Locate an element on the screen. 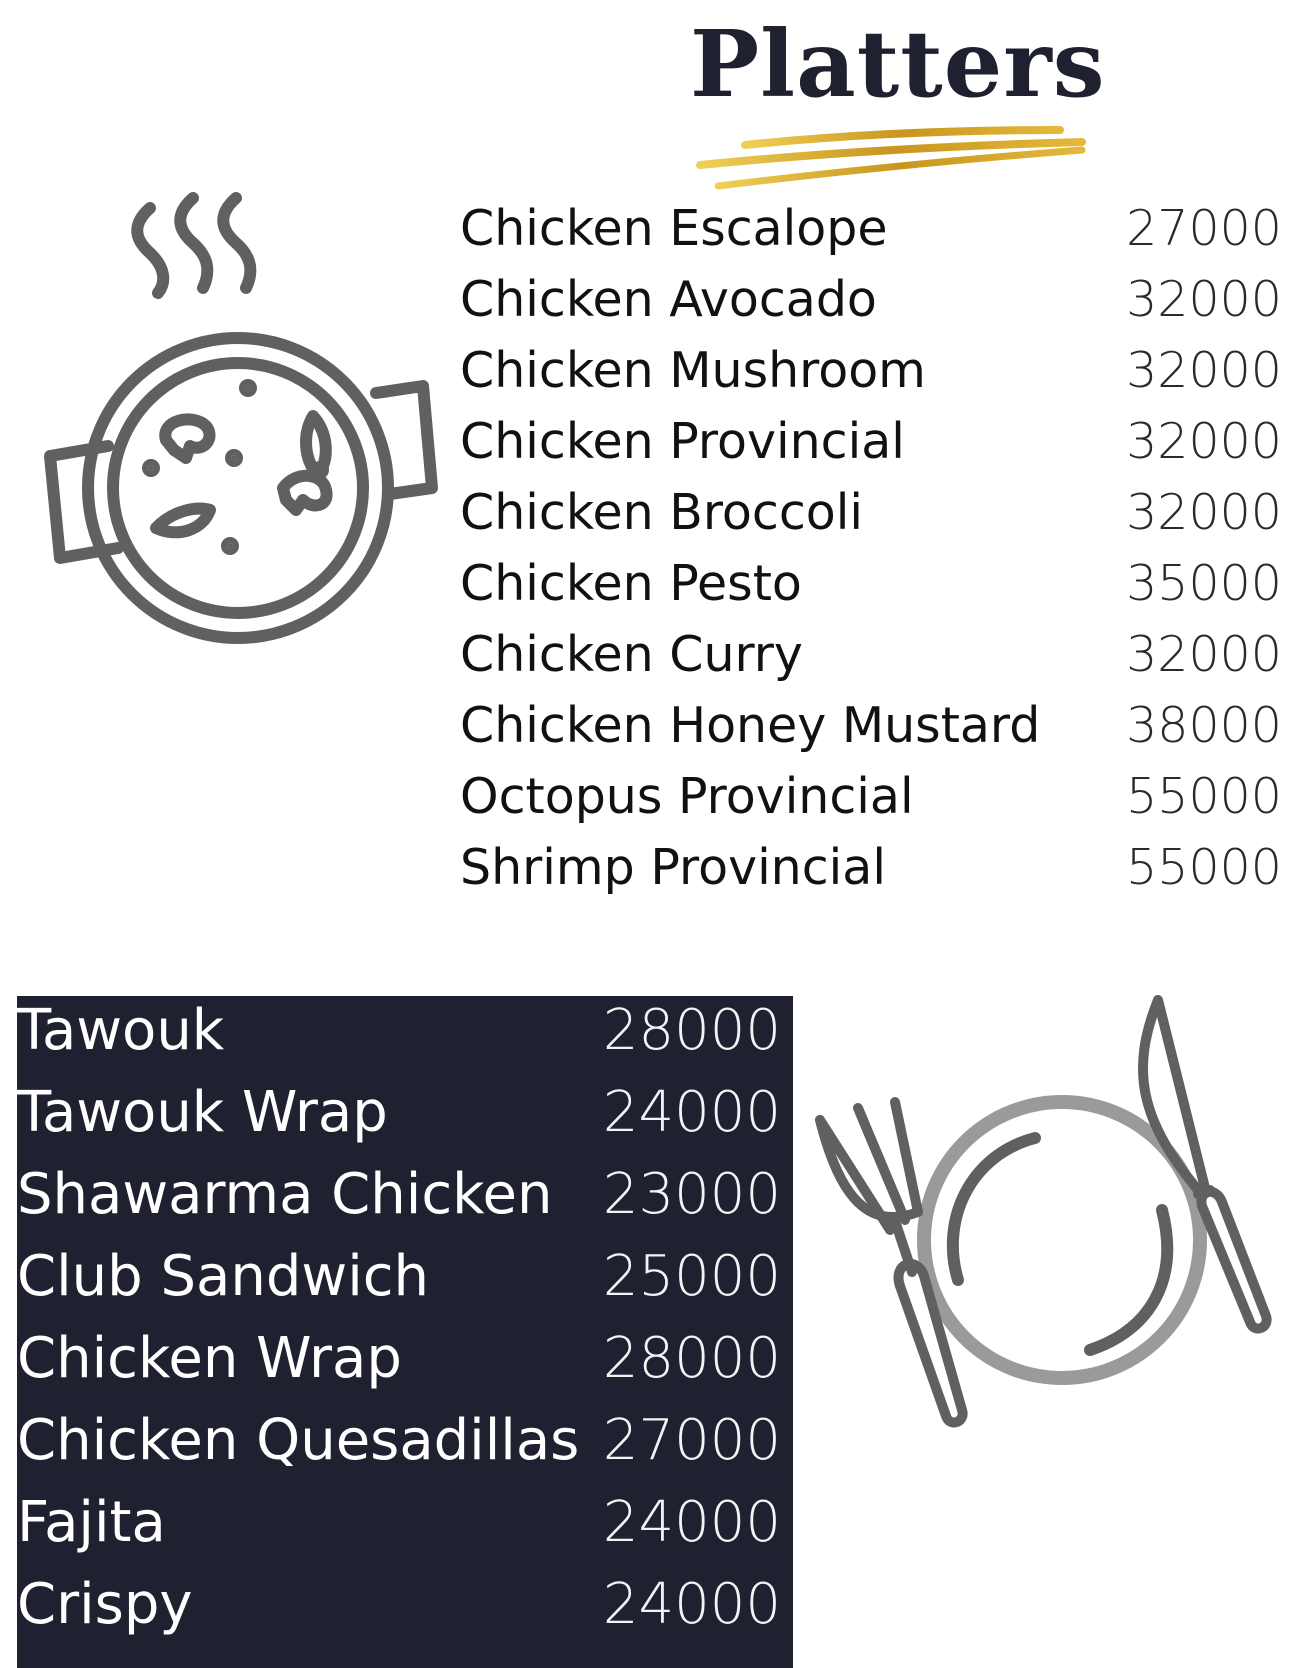 Image resolution: width=1292 pixels, height=1668 pixels. list-item: Chicken Mushroom 32000 is located at coordinates (871, 377).